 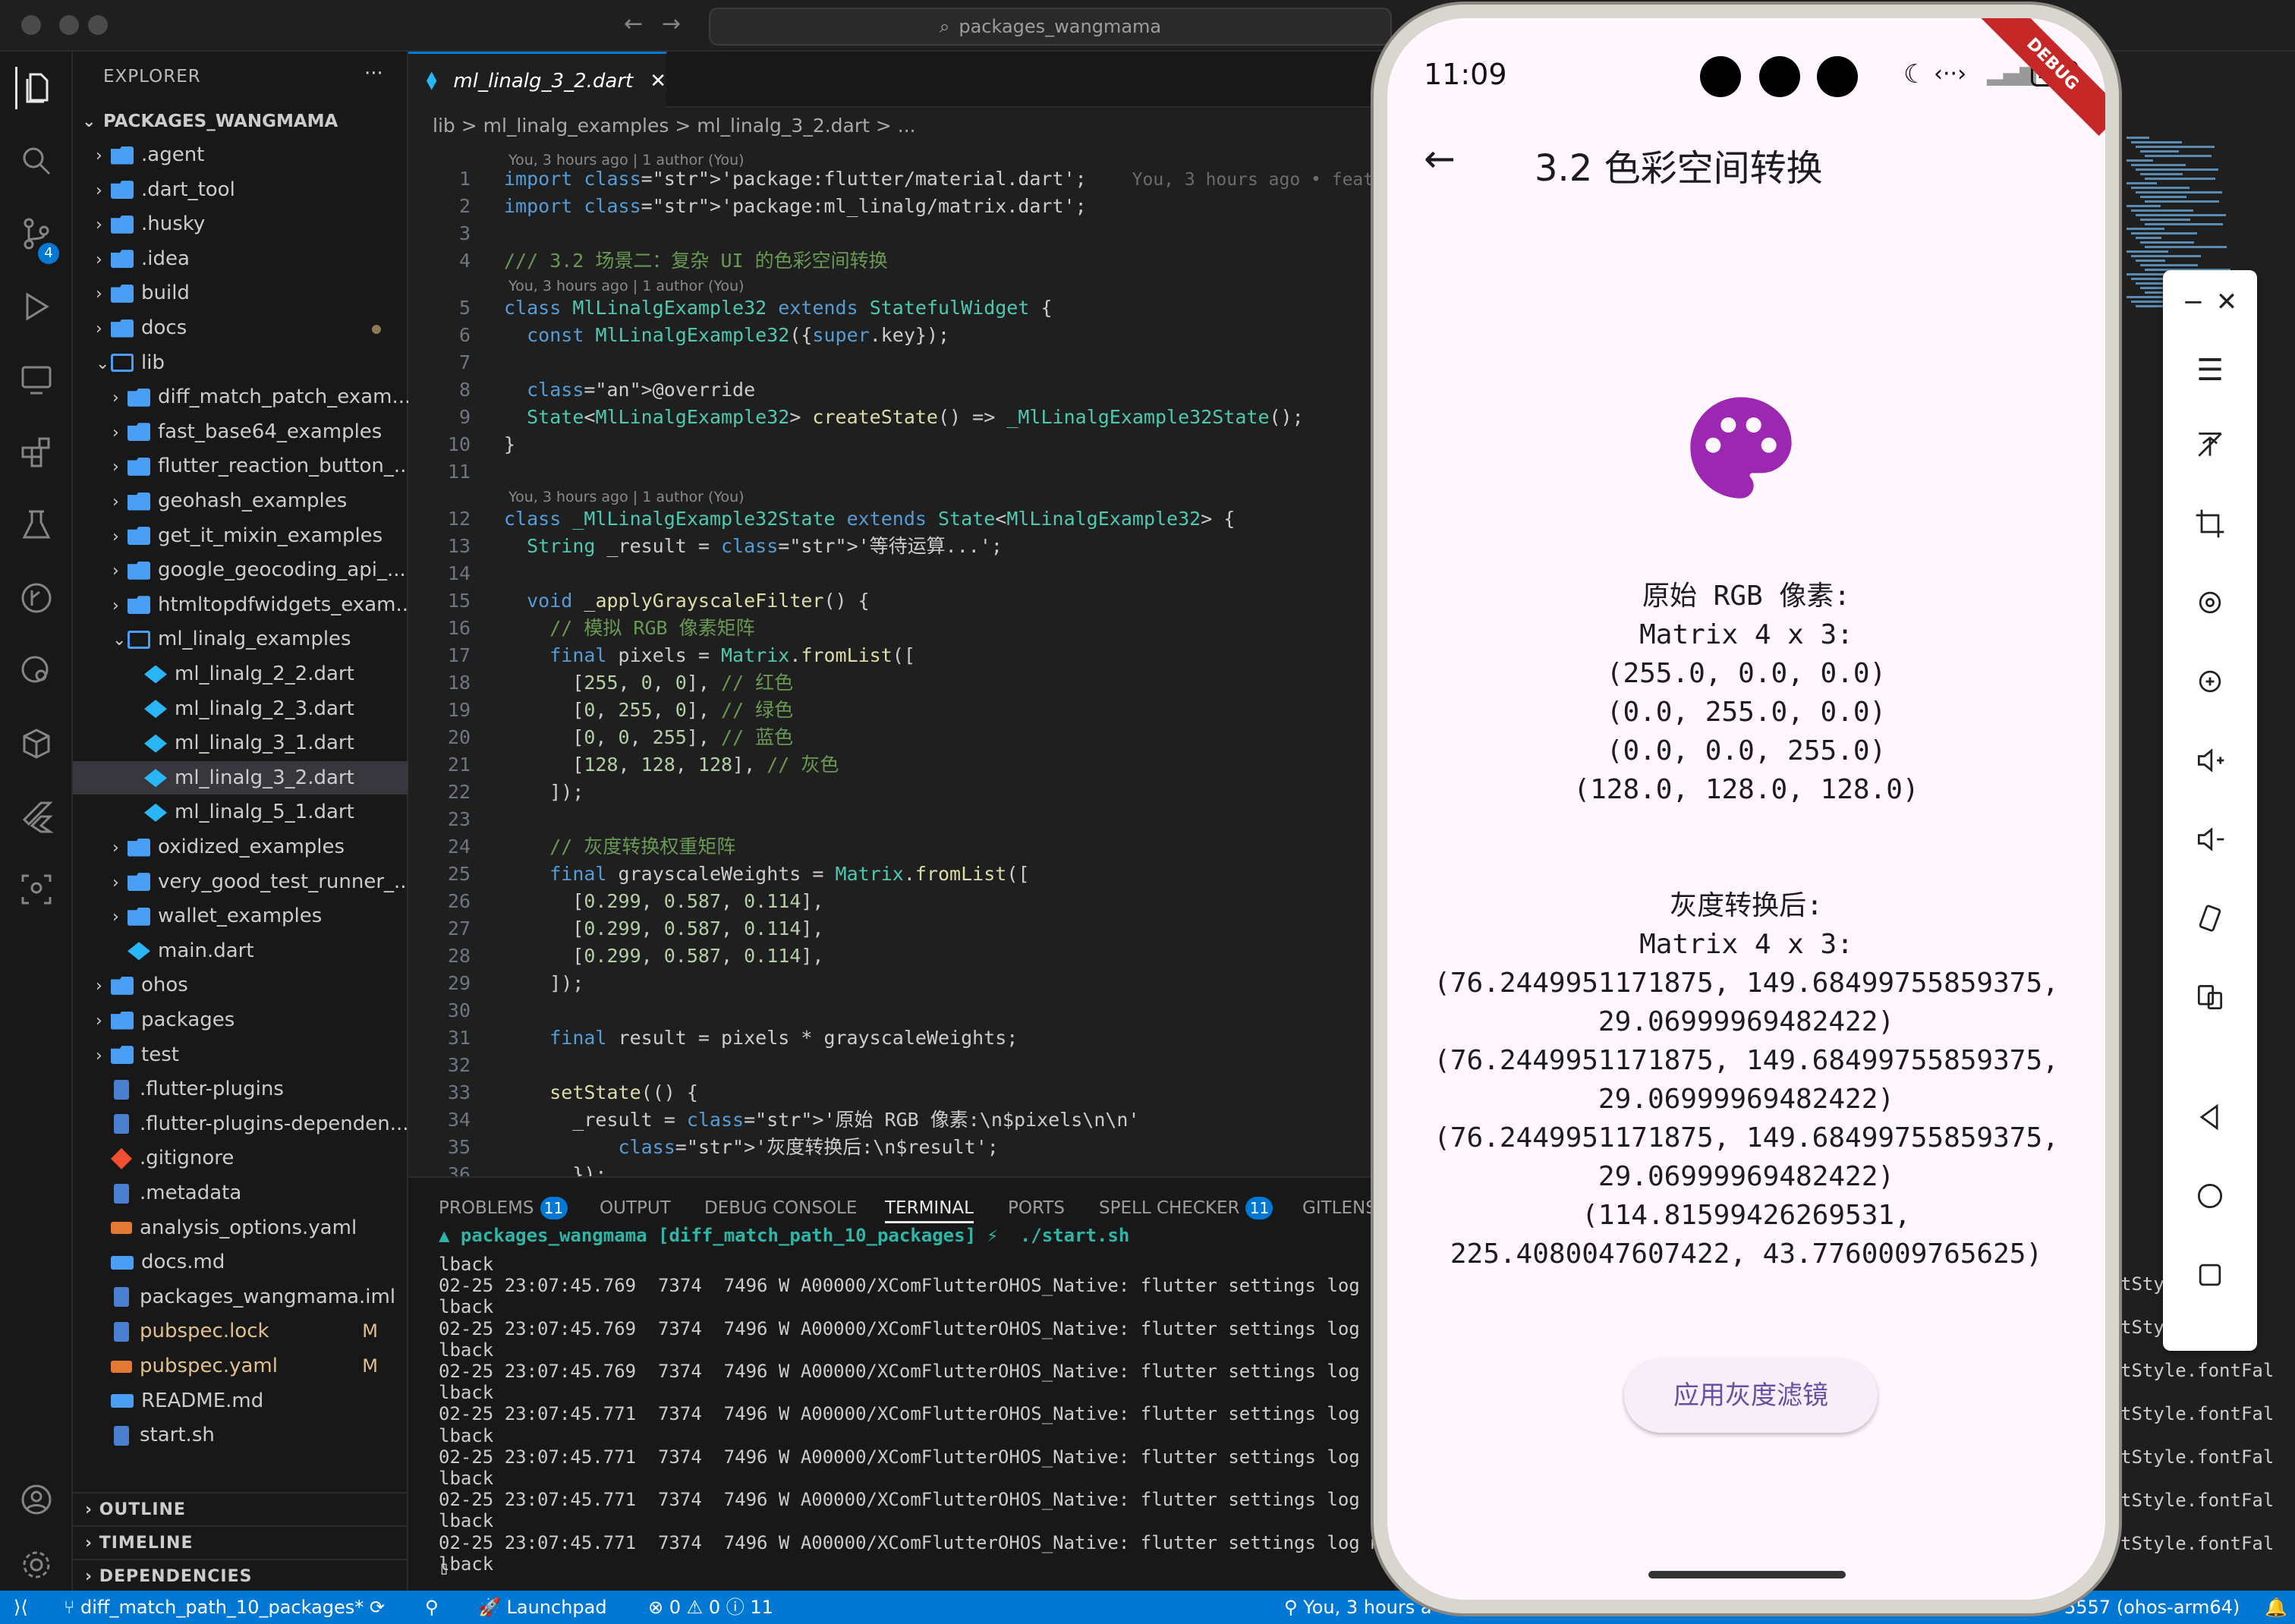 What do you see at coordinates (2210, 370) in the screenshot?
I see `menu-icon: ☰` at bounding box center [2210, 370].